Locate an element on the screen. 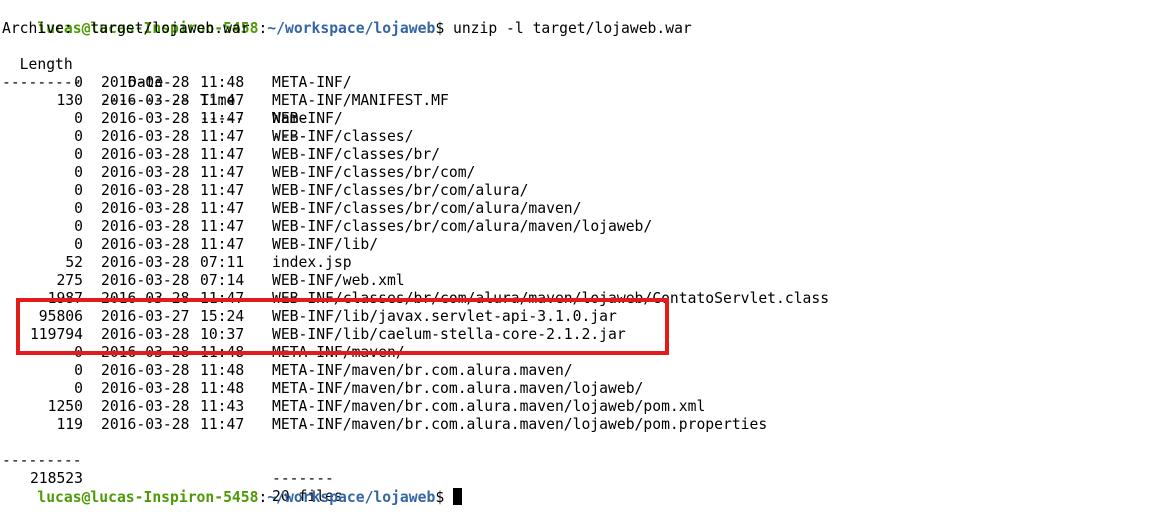 The width and height of the screenshot is (1152, 525). listing-row: 0 2016-03-28 11:48 META-INF/ is located at coordinates (576, 83).